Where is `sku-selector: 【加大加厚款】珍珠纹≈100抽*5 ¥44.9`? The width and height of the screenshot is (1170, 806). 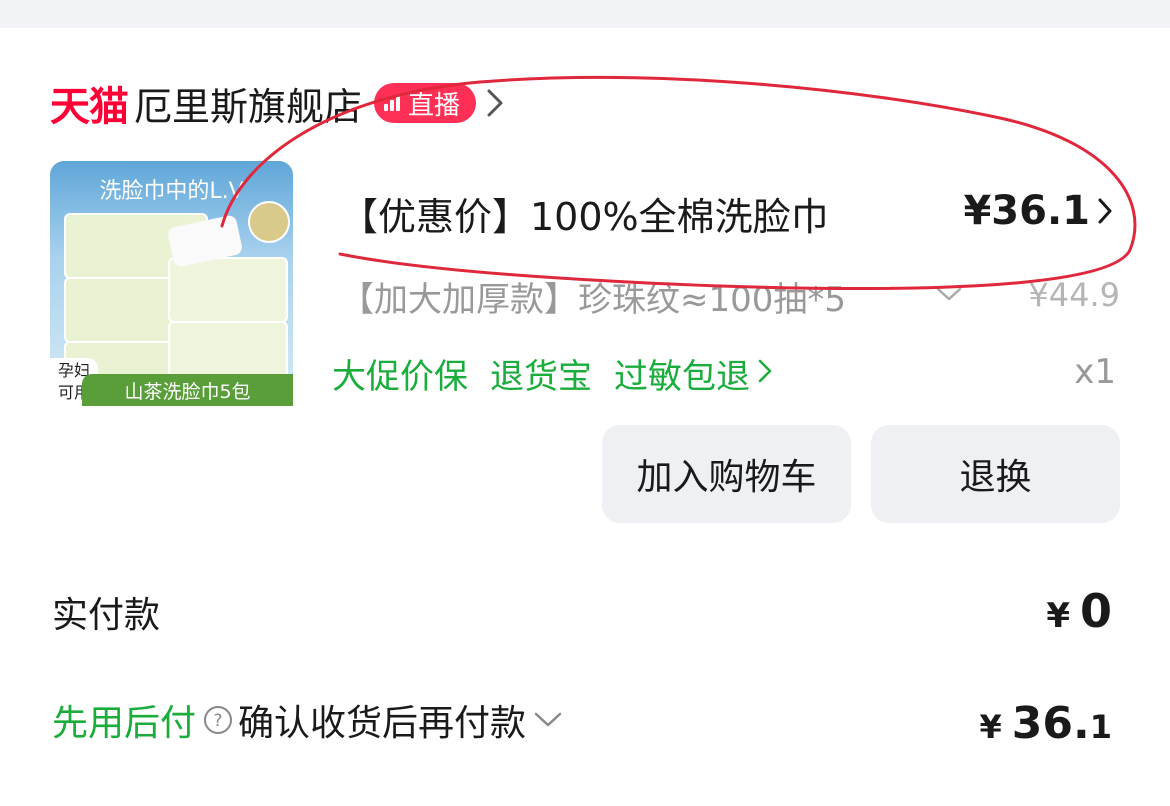 sku-selector: 【加大加厚款】珍珠纹≈100抽*5 ¥44.9 is located at coordinates (735, 297).